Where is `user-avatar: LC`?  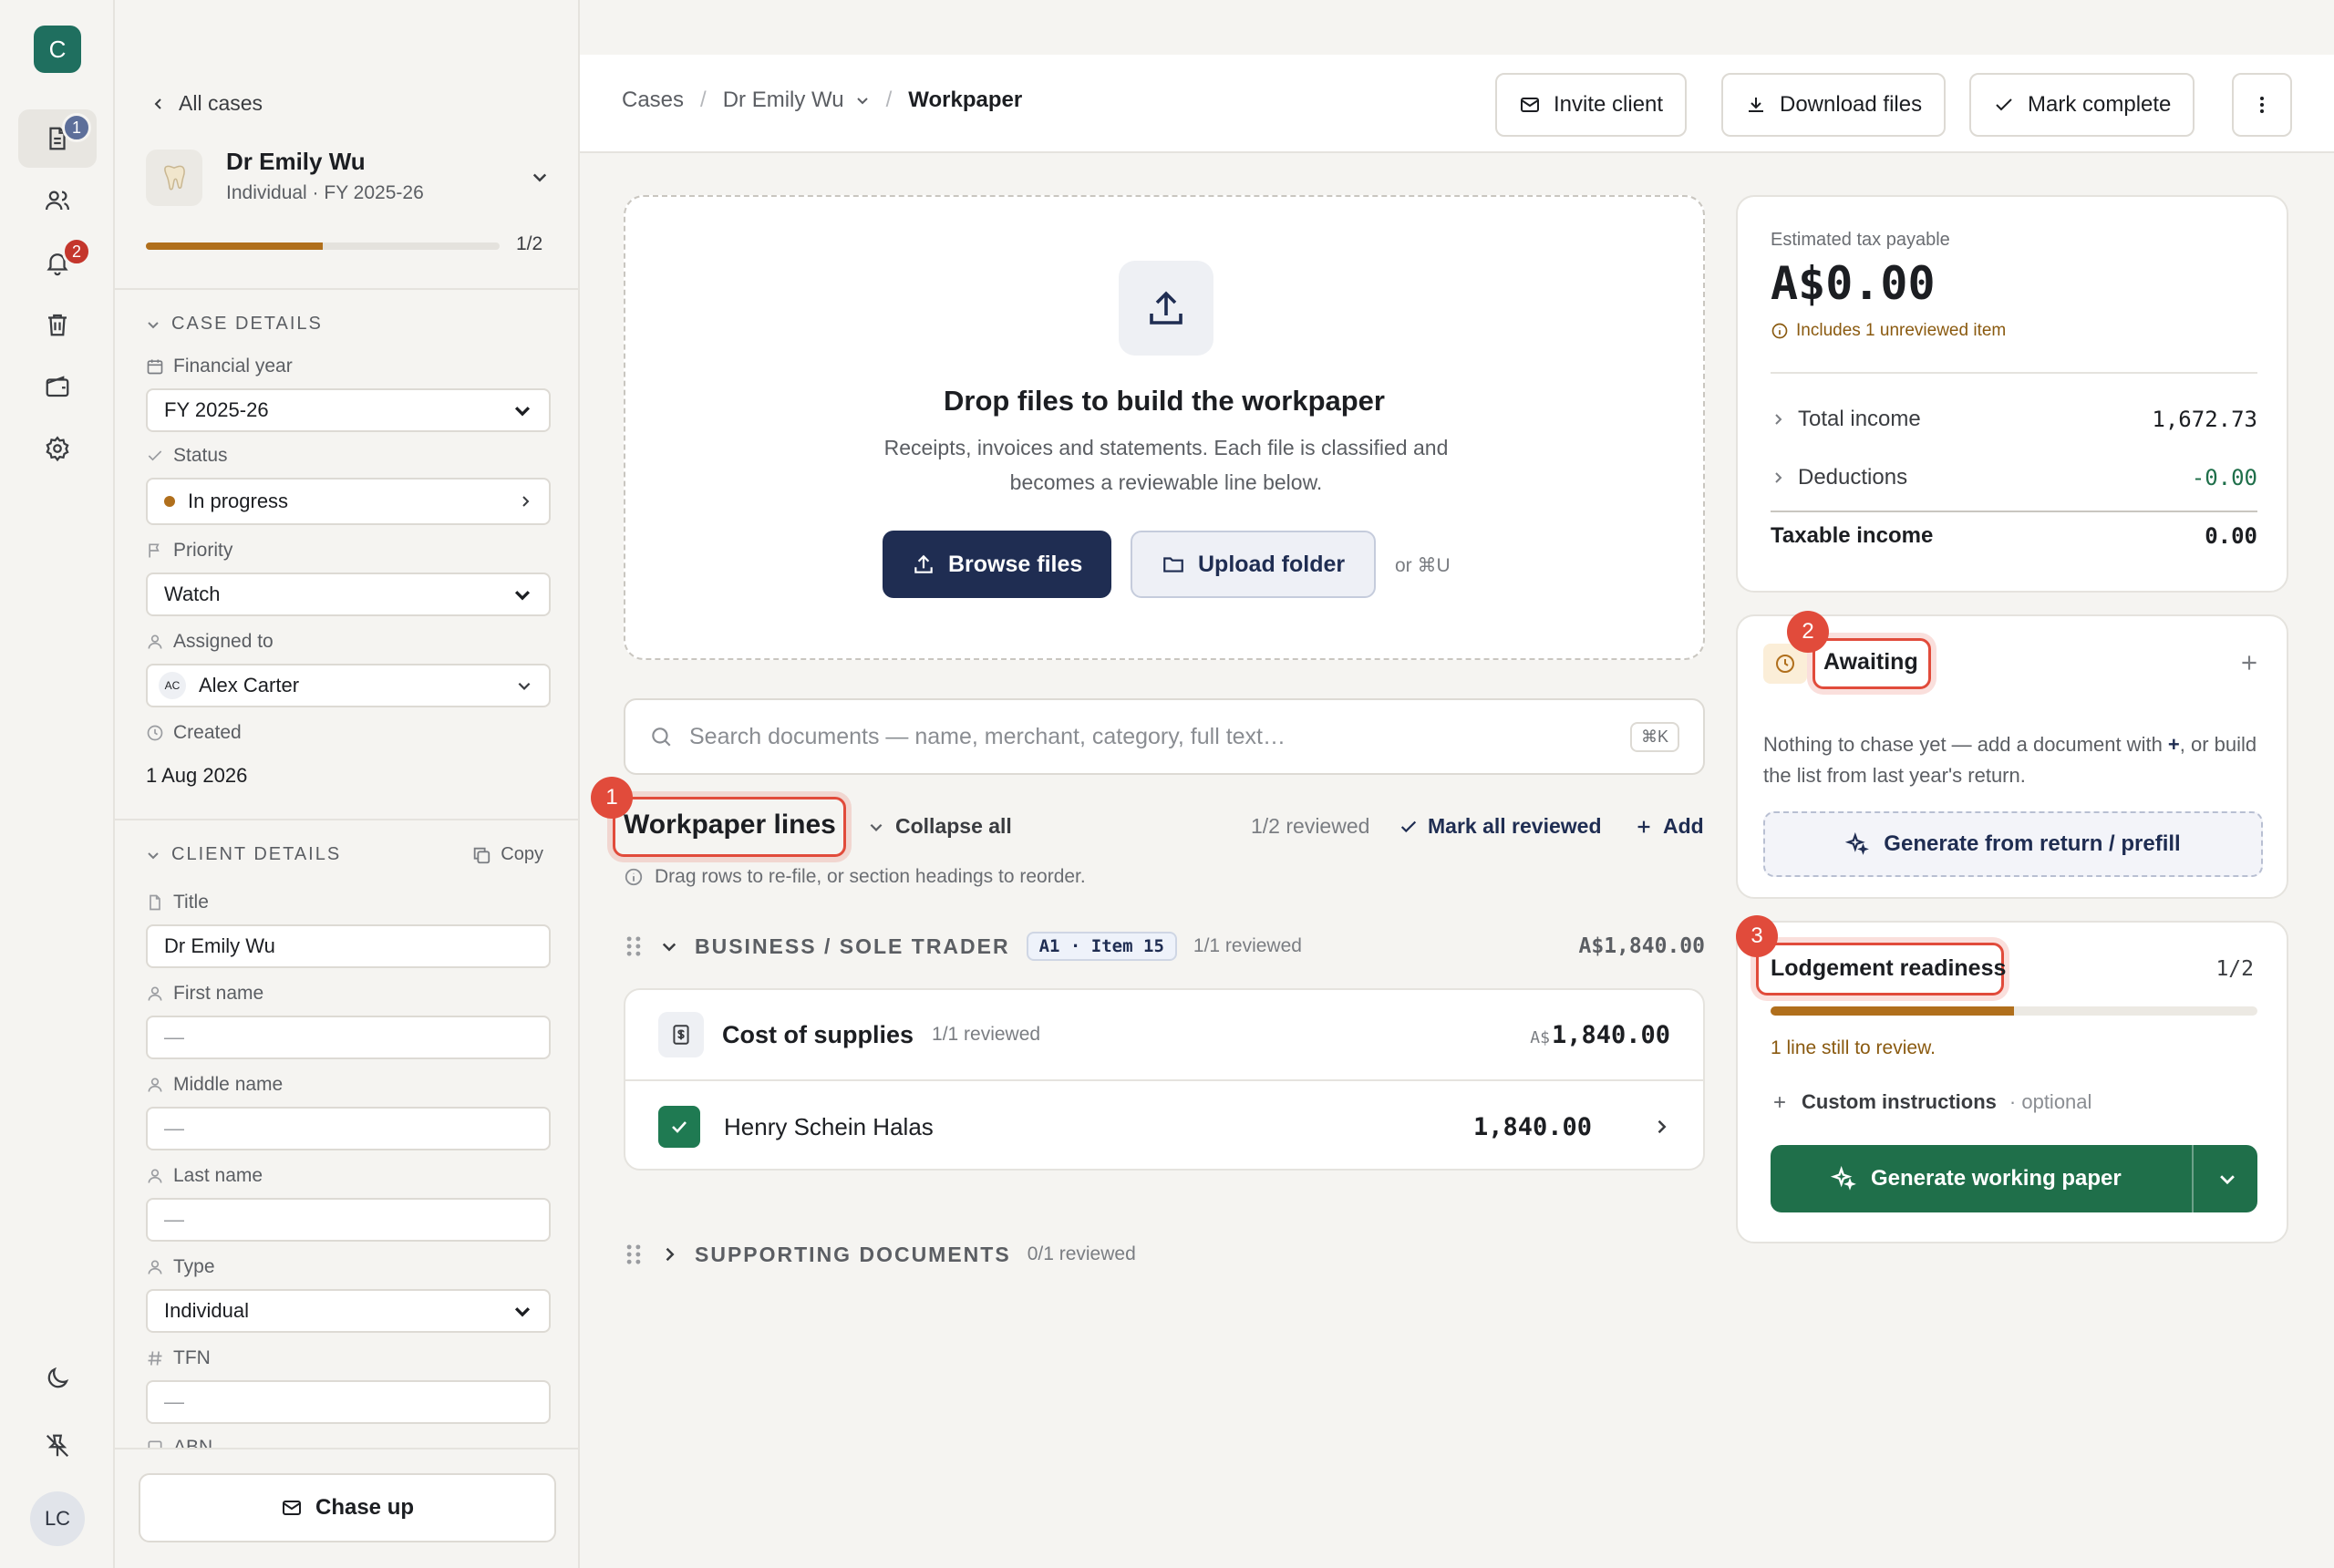
user-avatar: LC is located at coordinates (57, 1518).